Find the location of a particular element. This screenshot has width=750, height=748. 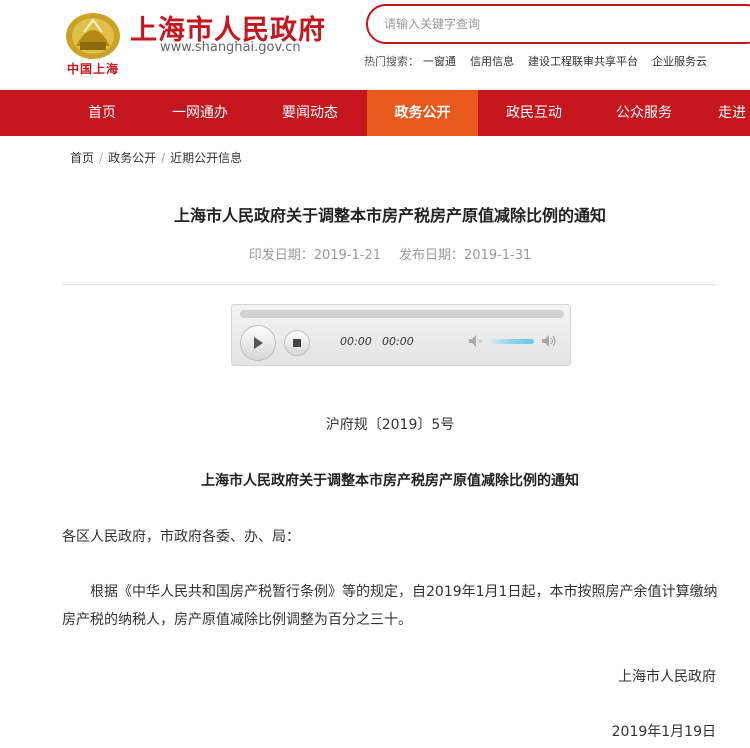

breadcrumb-recent-info: 近期公开信息 is located at coordinates (206, 158).